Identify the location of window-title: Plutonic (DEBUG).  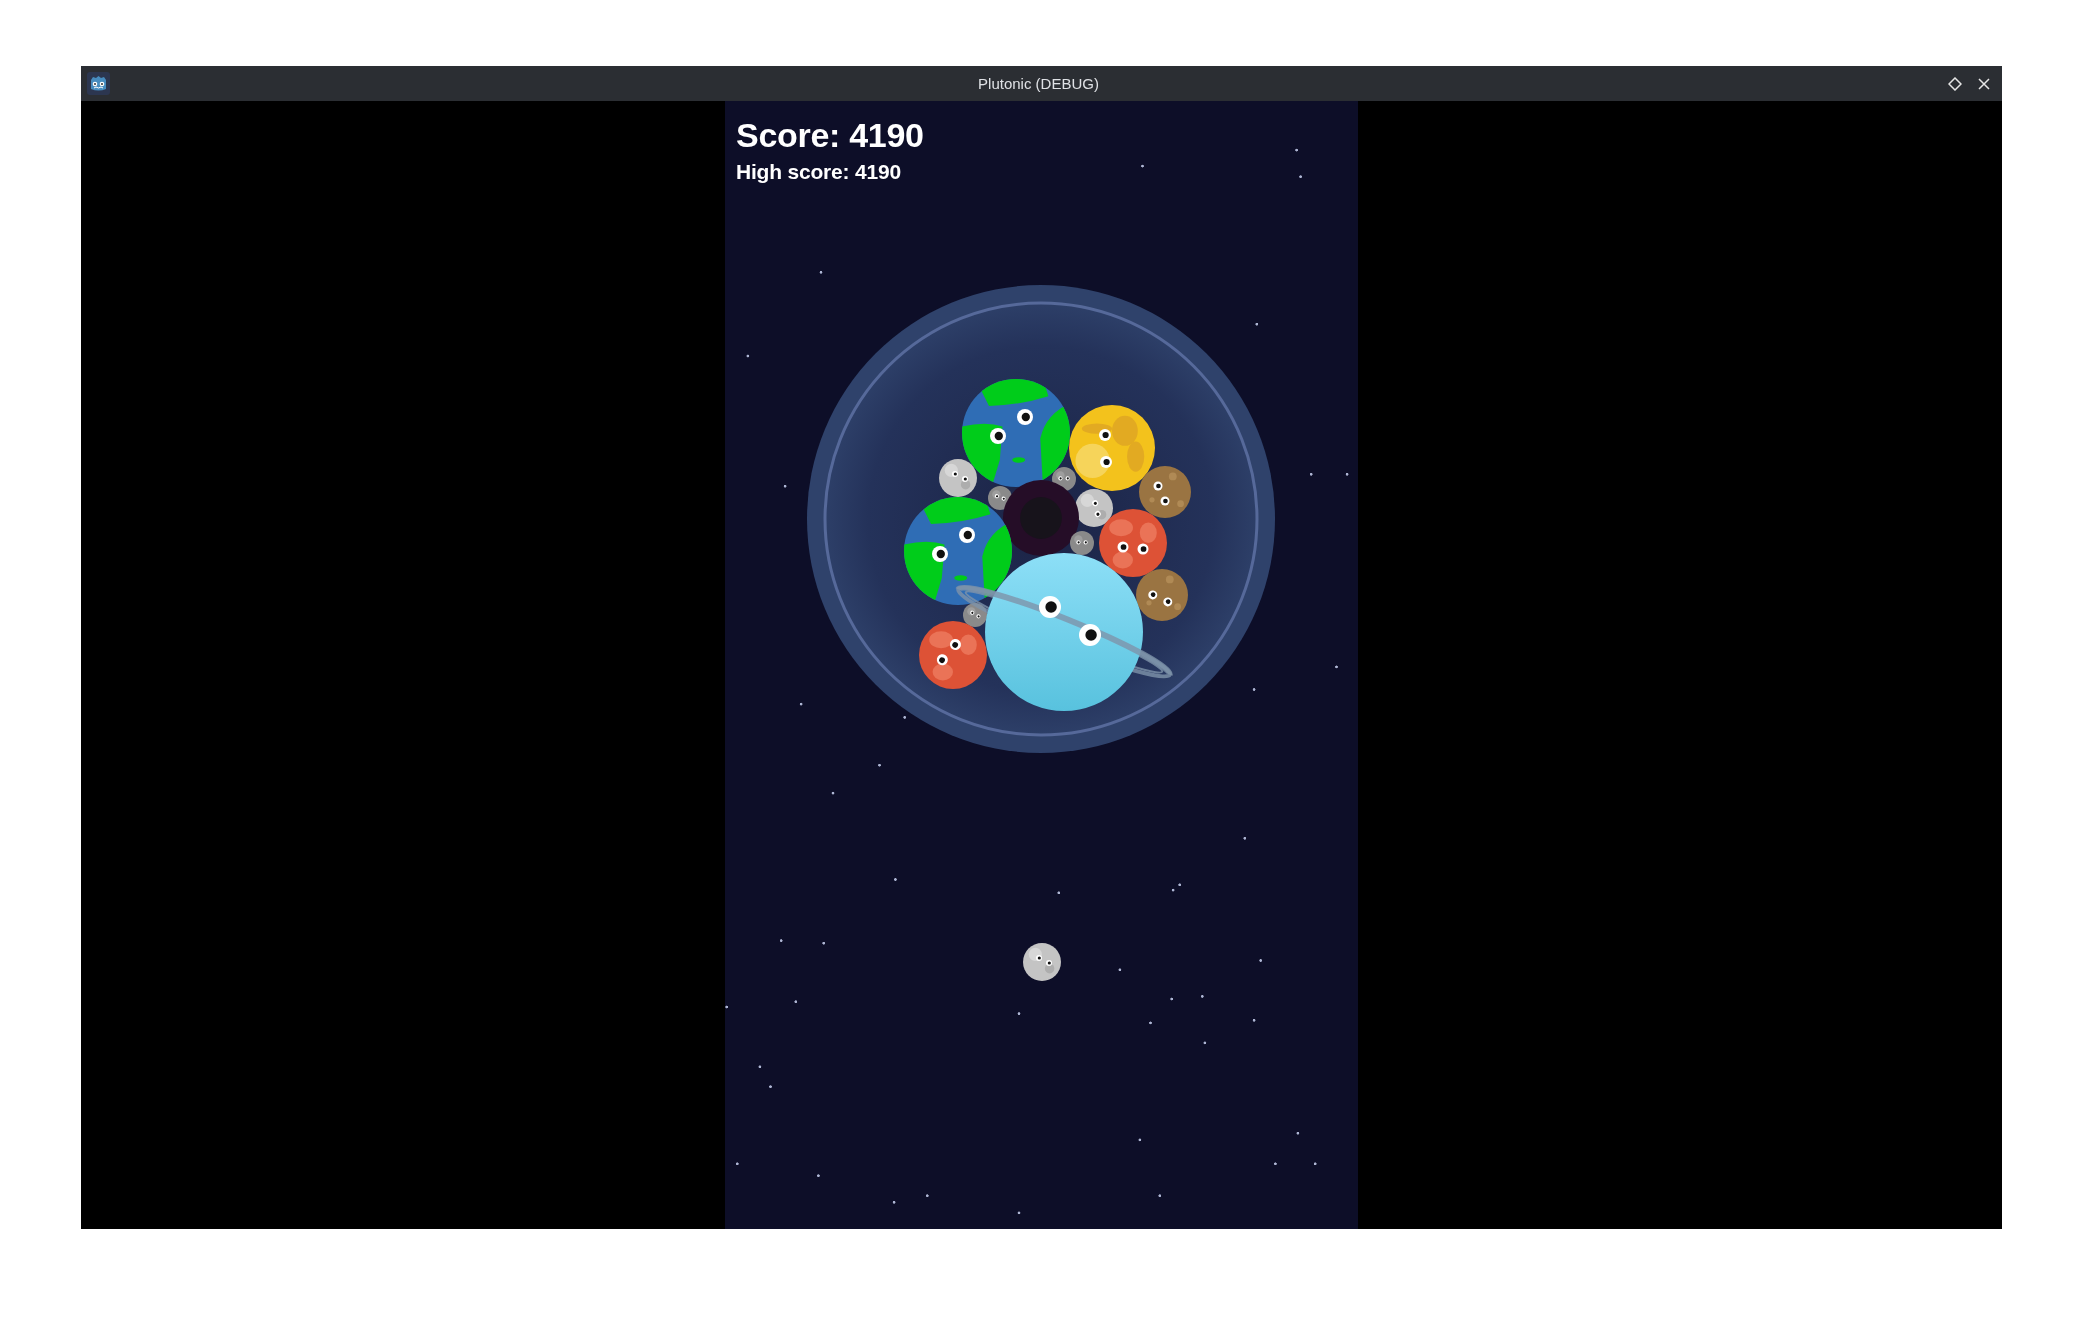
(1038, 83).